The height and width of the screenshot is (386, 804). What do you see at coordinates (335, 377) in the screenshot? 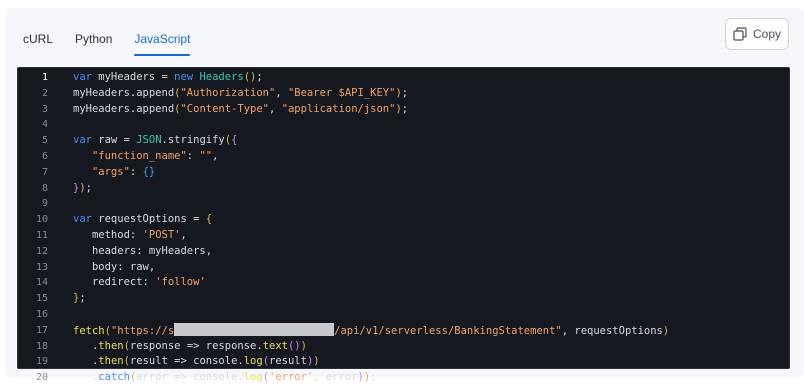
I see `code-token: , error` at bounding box center [335, 377].